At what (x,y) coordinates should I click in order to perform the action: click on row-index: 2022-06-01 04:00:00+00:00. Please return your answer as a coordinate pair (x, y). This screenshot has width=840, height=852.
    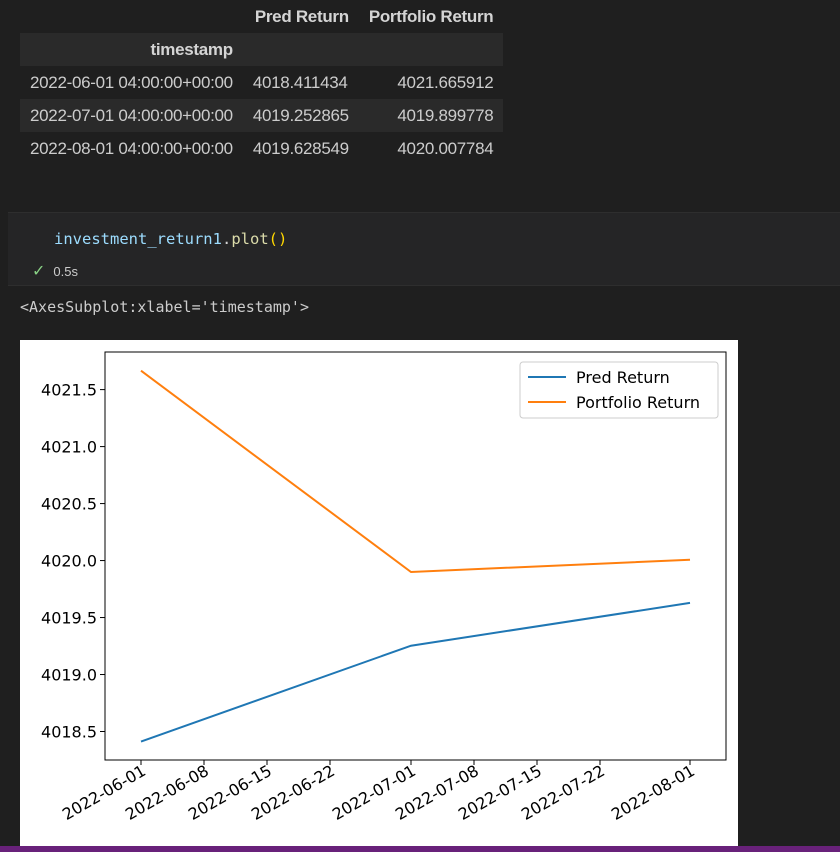
    Looking at the image, I should click on (131, 82).